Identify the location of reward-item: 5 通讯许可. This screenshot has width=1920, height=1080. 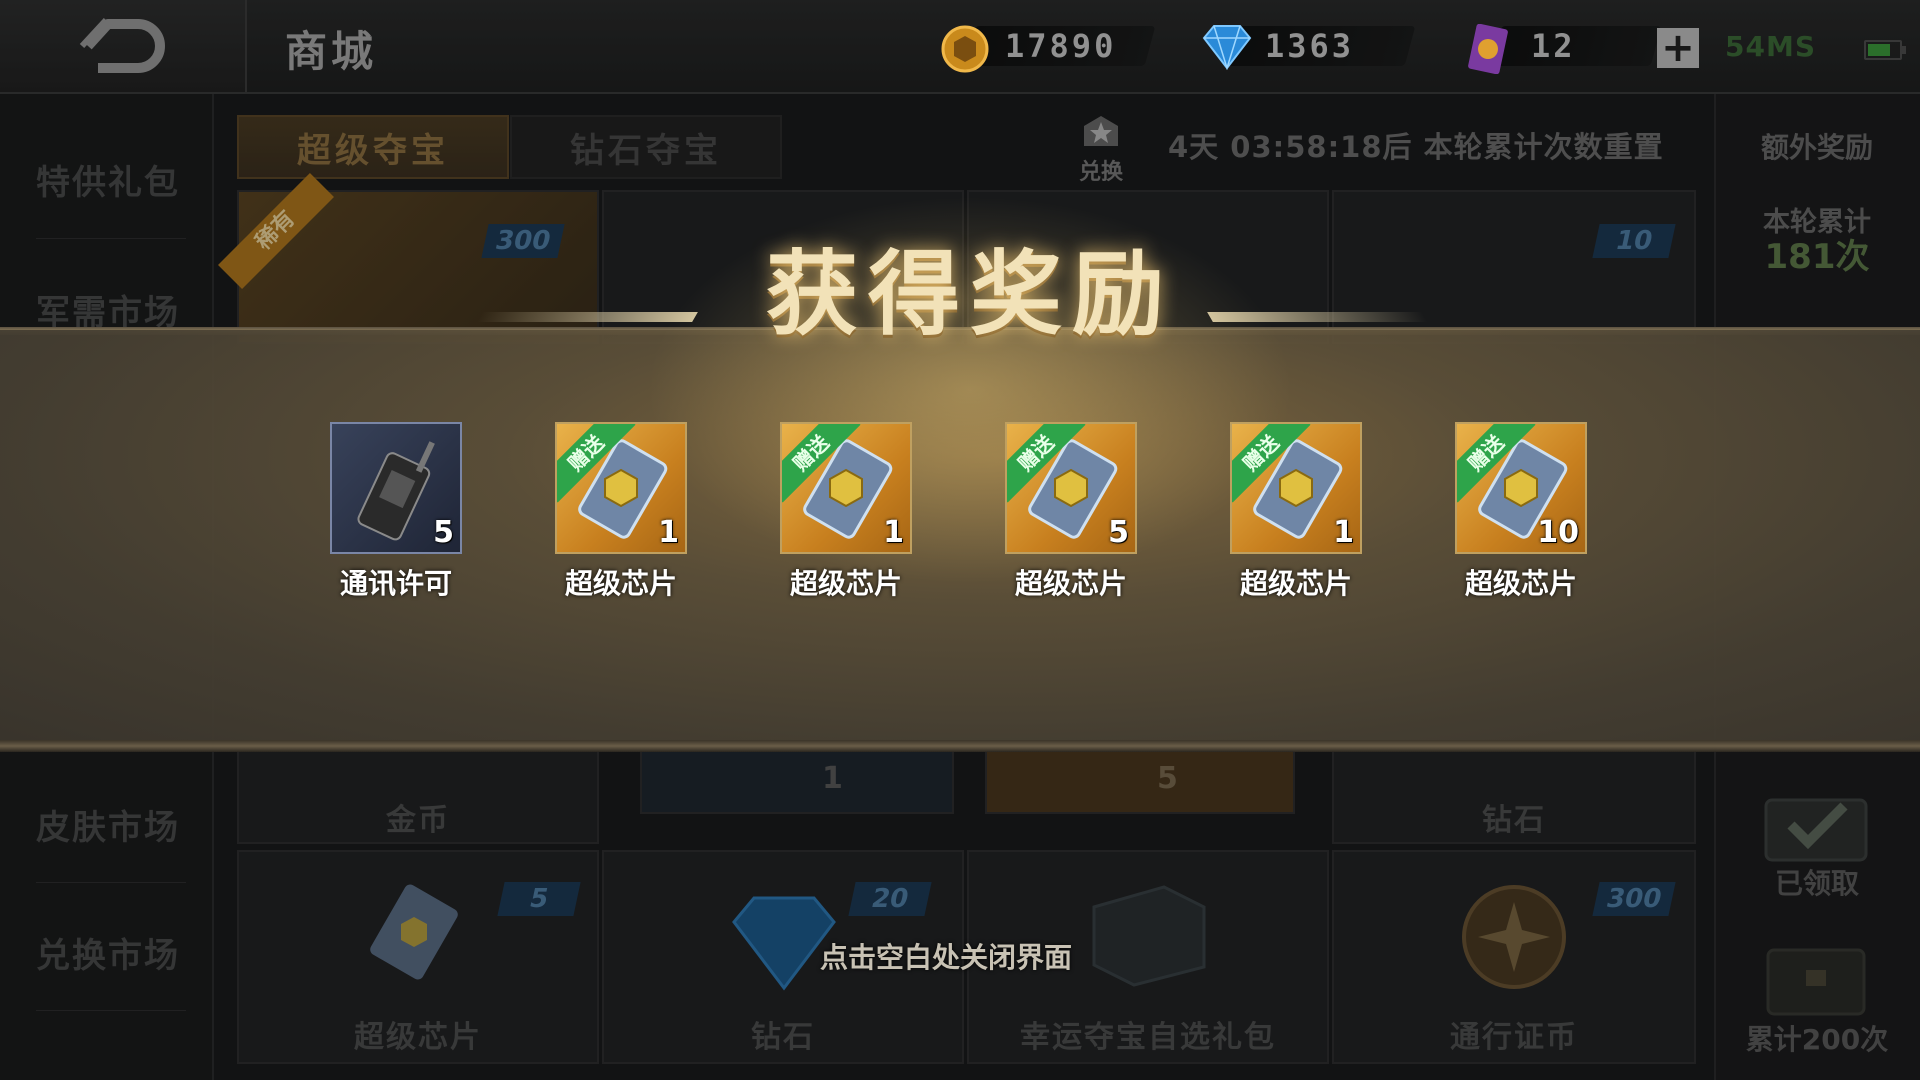
(396, 512).